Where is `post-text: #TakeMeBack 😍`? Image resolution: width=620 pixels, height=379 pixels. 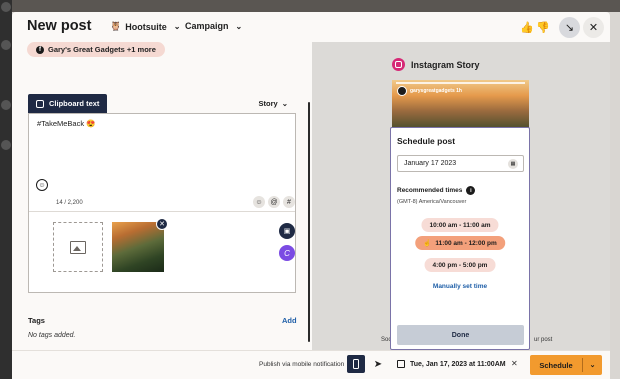 post-text: #TakeMeBack 😍 is located at coordinates (66, 123).